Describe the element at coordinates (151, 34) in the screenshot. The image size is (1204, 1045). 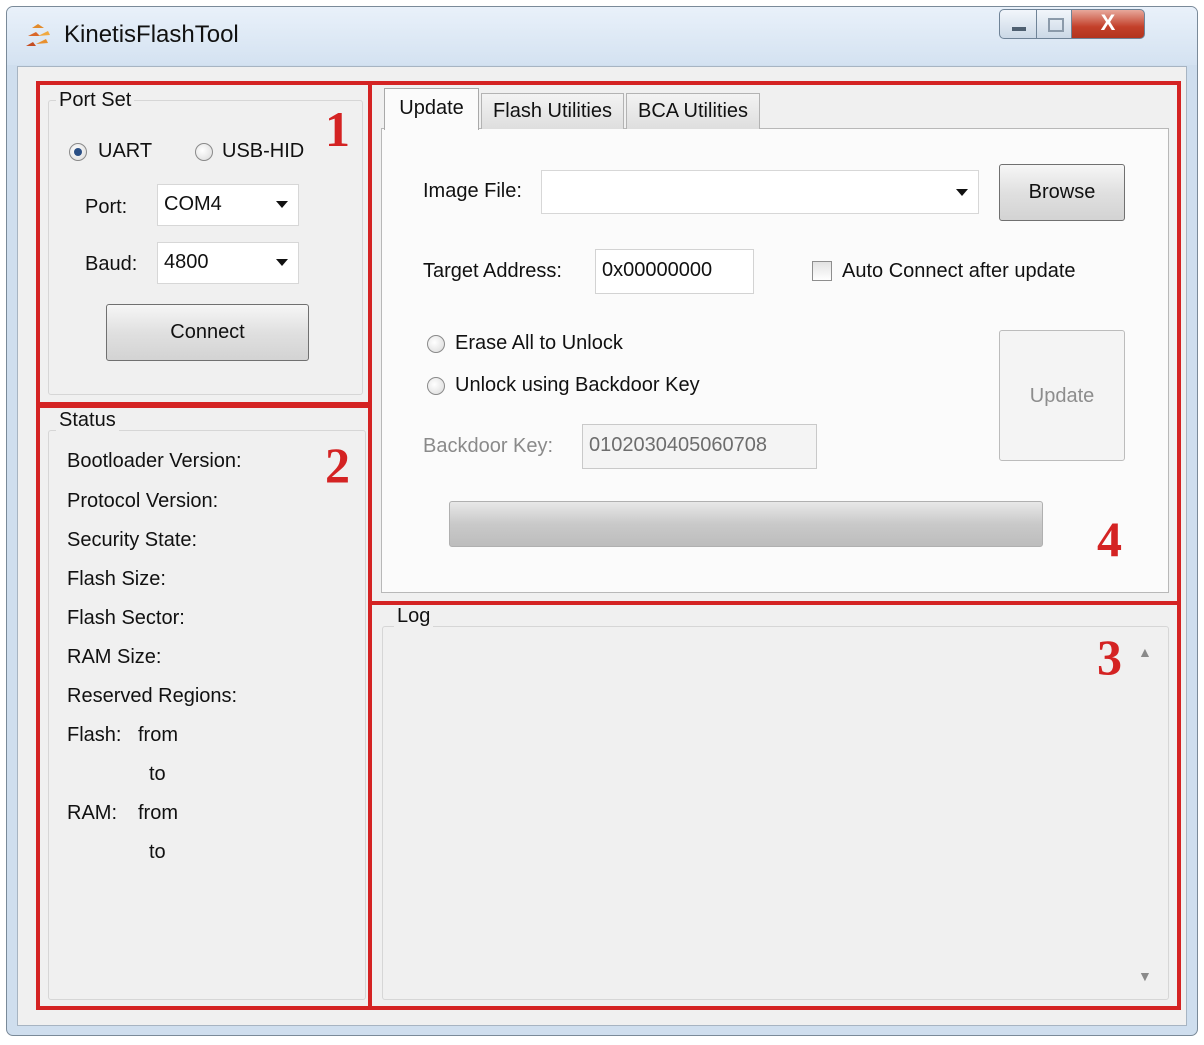
I see `window-title: KinetisFlashTool` at that location.